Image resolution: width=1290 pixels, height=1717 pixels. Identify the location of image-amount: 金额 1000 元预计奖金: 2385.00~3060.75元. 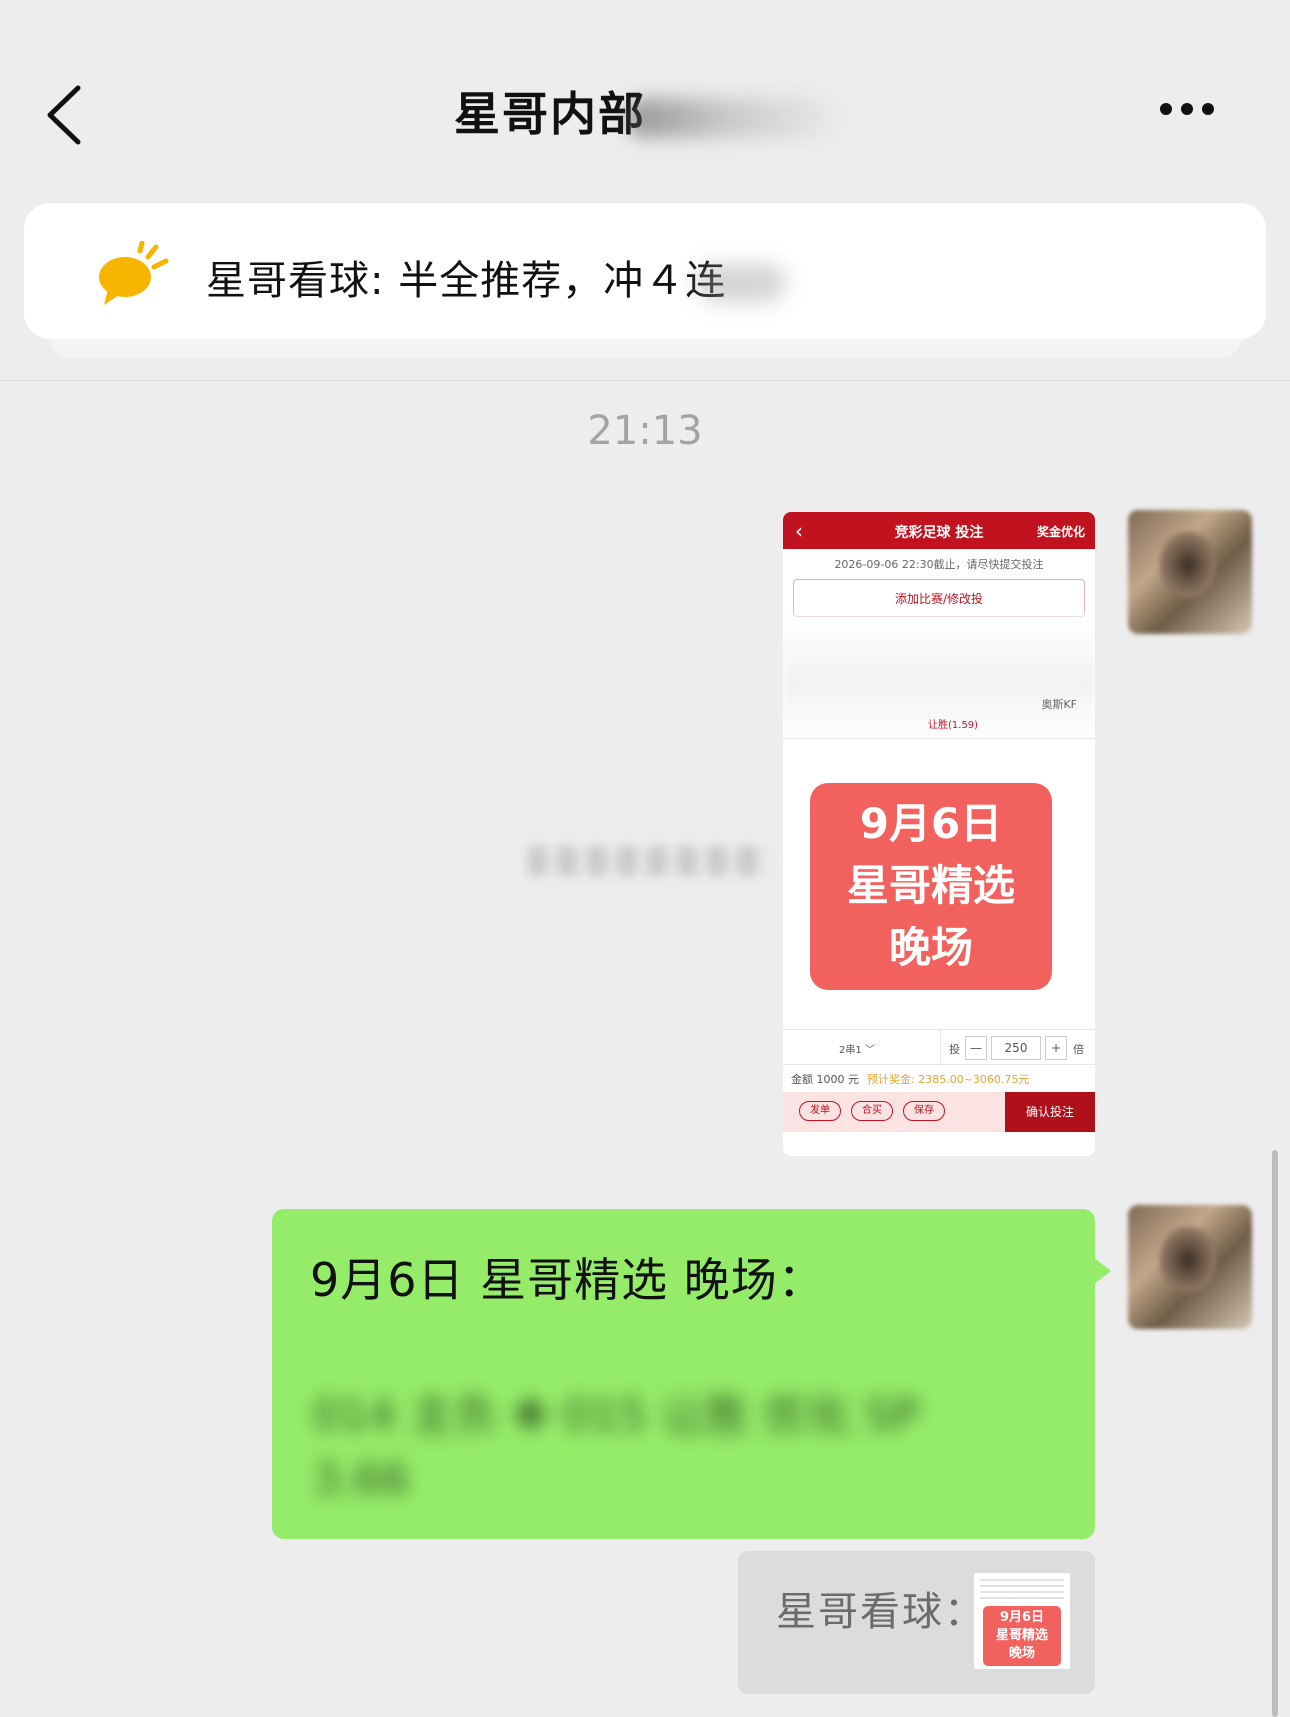
(910, 1079).